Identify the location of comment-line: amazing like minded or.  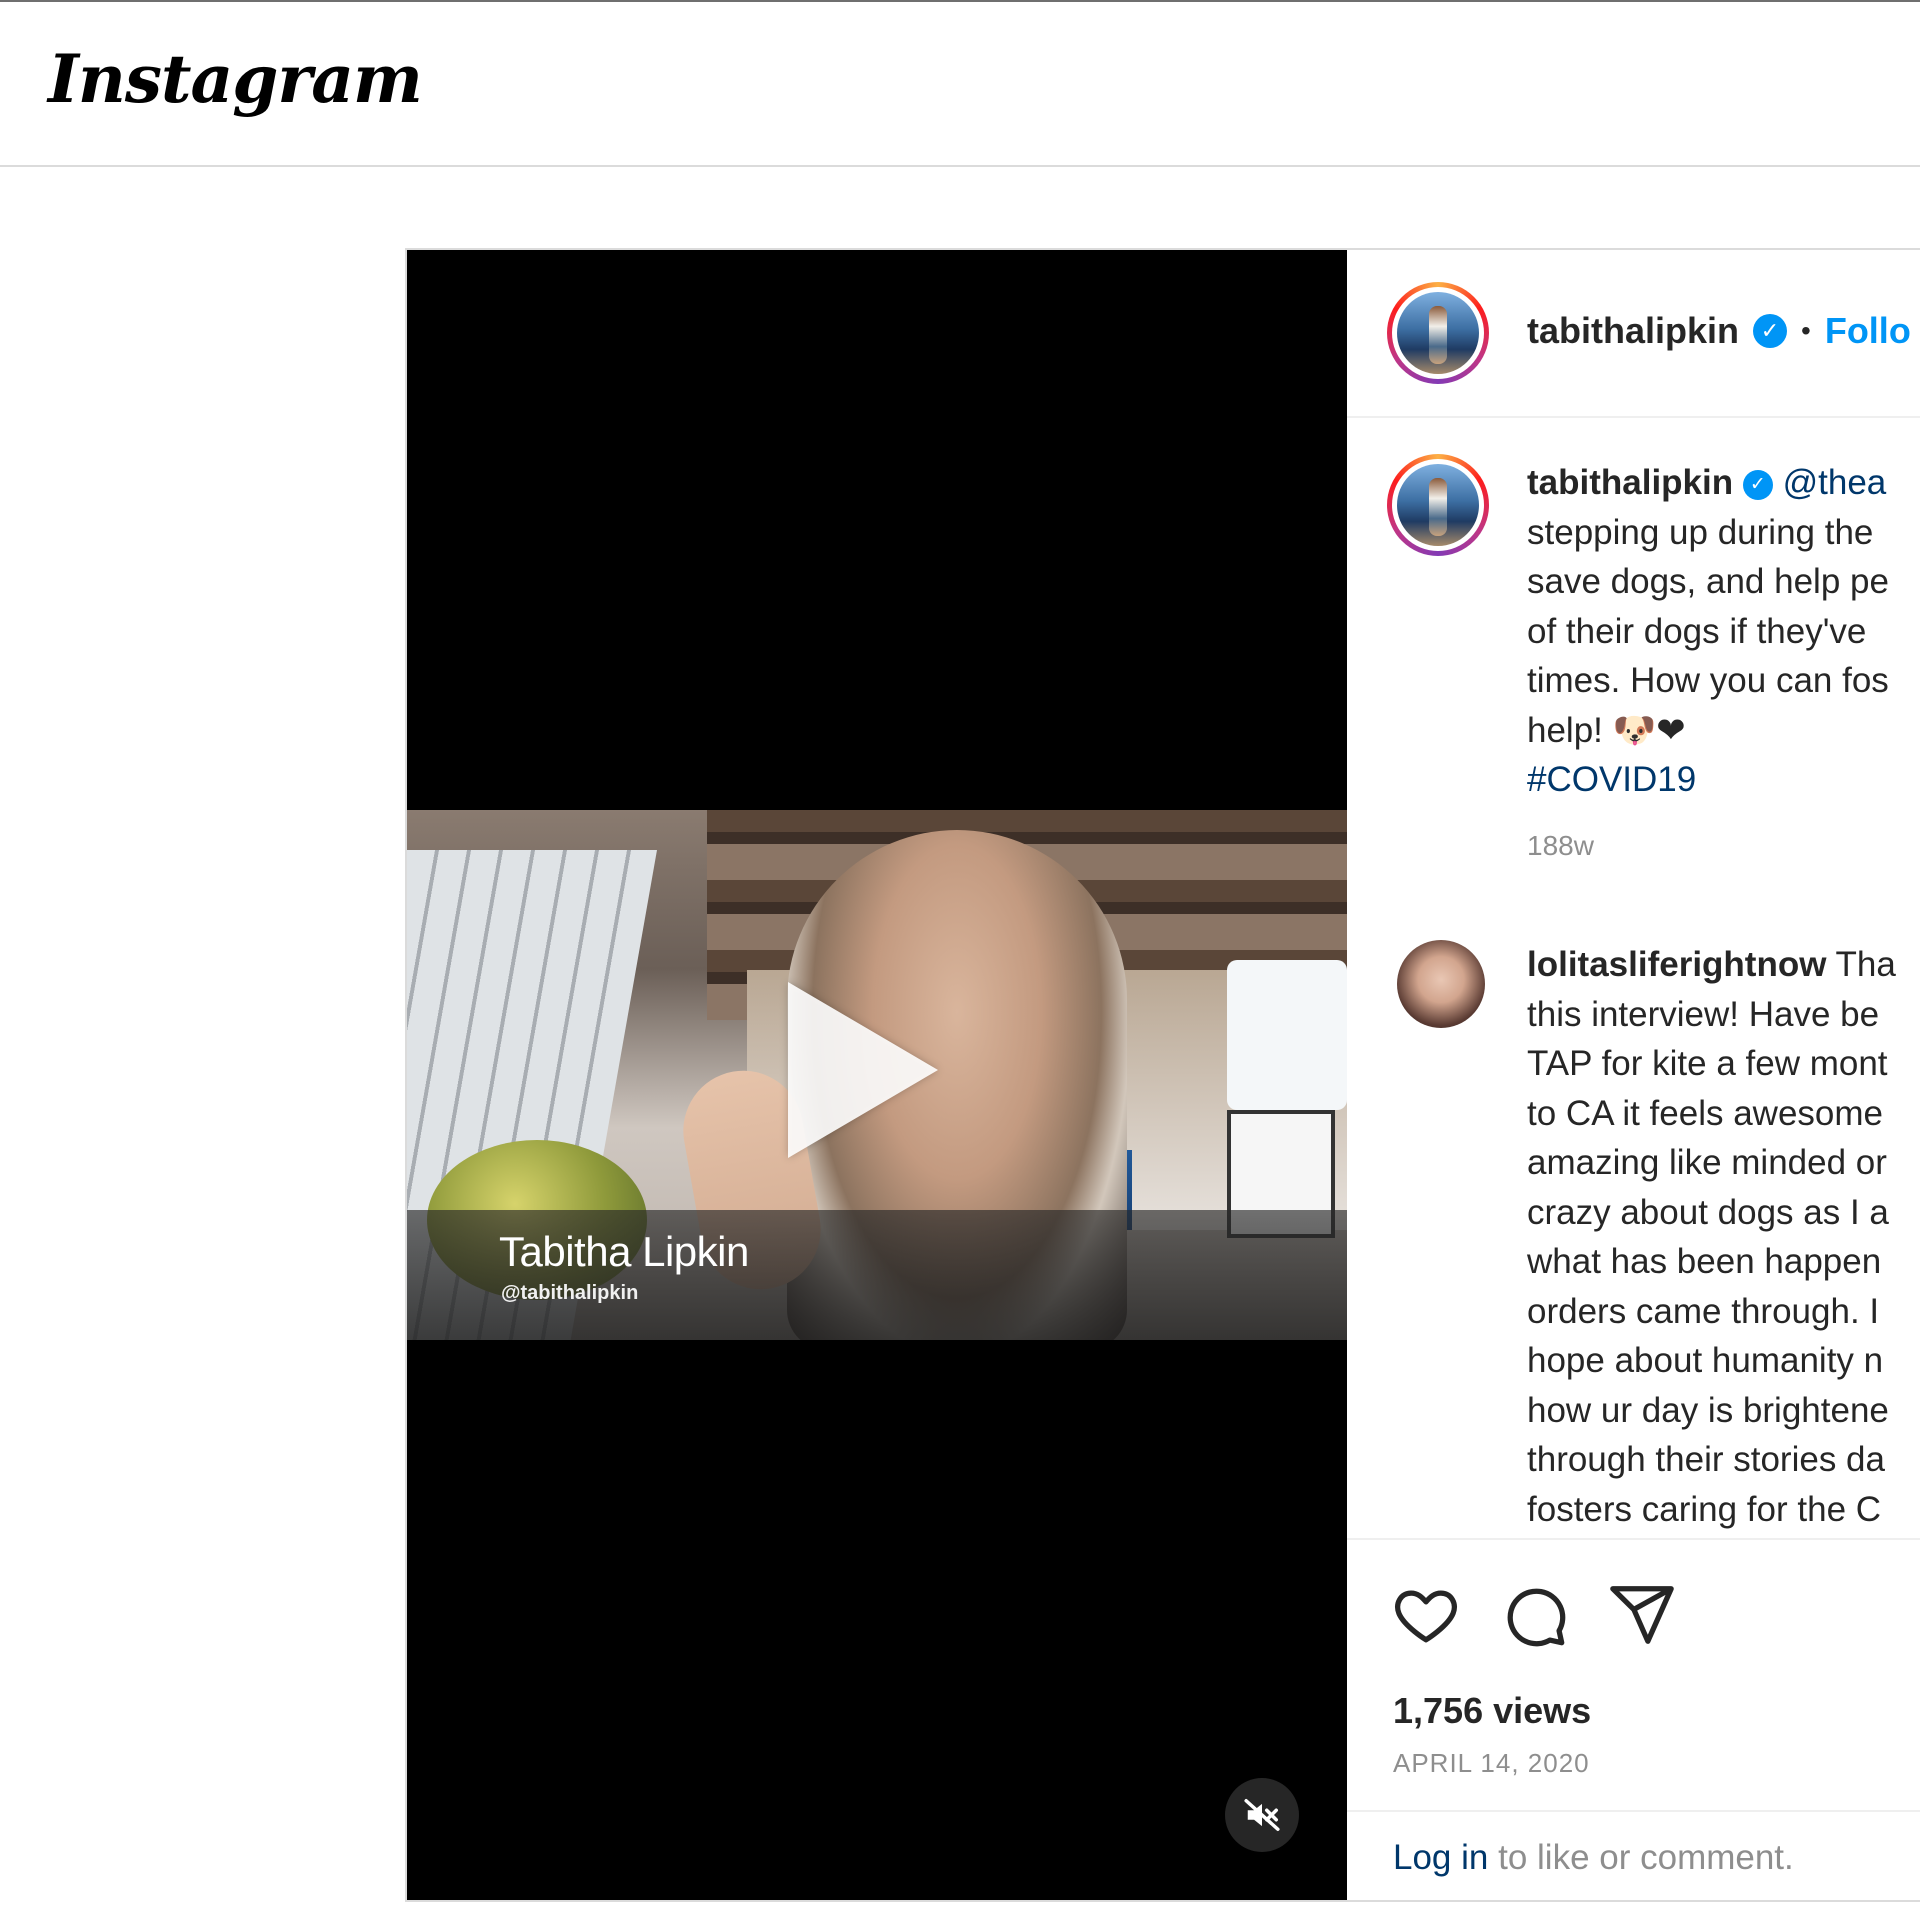
(1707, 1162).